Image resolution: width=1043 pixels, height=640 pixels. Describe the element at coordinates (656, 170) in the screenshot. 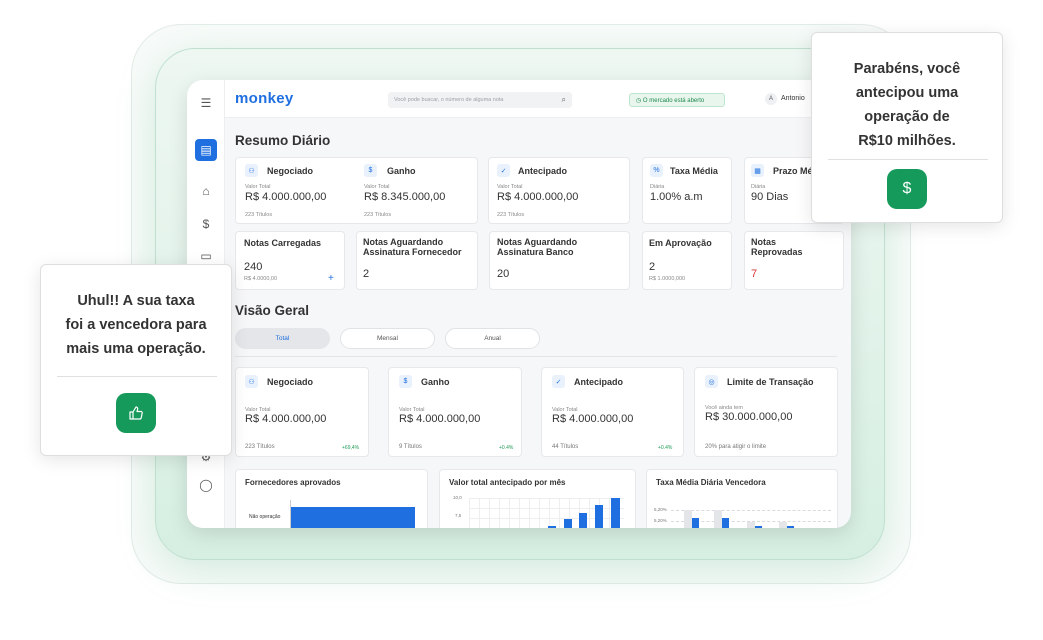

I see `percent-icon: %` at that location.